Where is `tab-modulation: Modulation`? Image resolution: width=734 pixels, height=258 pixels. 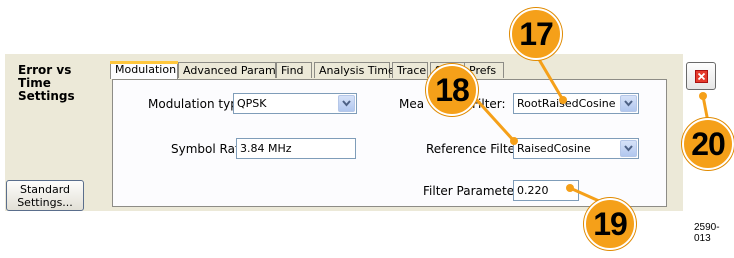
tab-modulation: Modulation is located at coordinates (144, 70).